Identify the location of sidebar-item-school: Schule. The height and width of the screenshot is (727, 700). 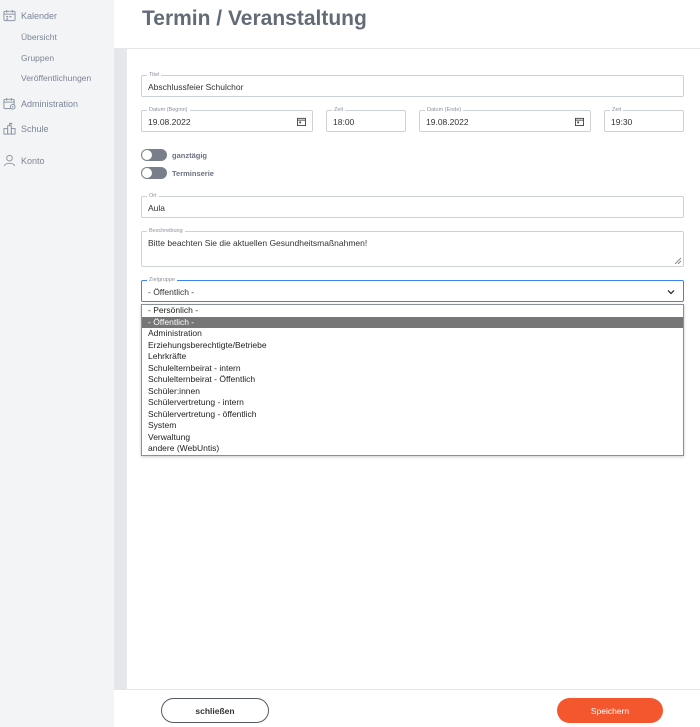
(26, 128).